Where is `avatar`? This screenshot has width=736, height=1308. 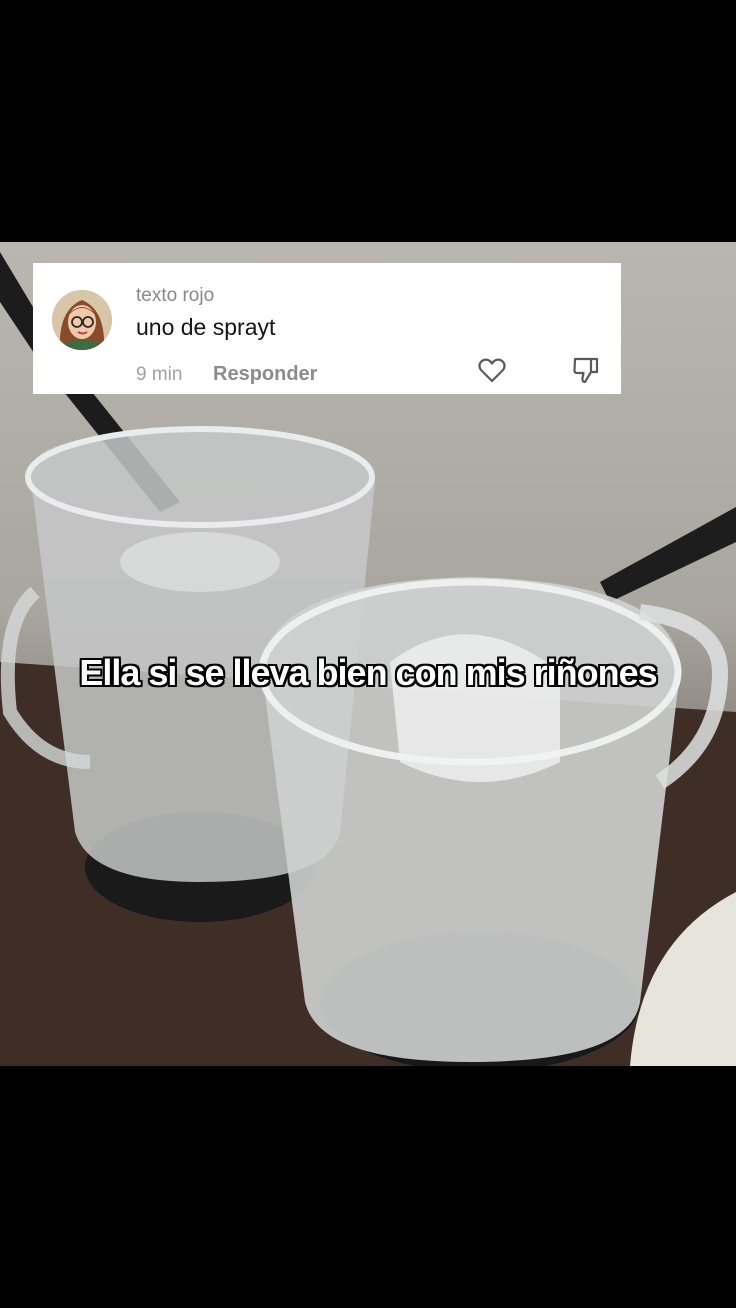 avatar is located at coordinates (82, 320).